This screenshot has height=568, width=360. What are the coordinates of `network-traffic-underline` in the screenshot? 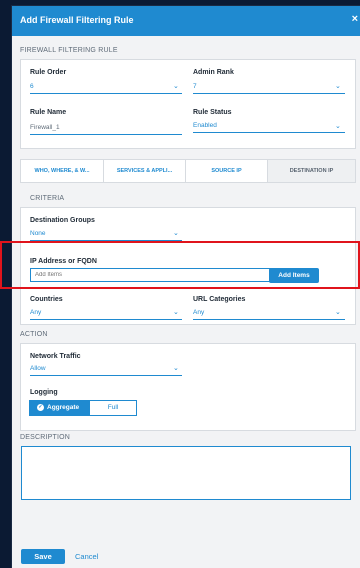 It's located at (106, 375).